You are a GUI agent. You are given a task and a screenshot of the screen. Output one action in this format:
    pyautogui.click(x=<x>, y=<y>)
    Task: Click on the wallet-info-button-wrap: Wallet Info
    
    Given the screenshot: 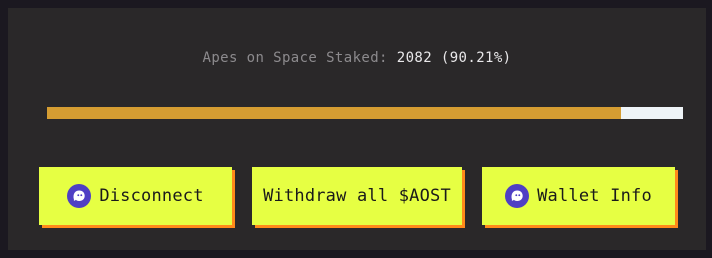 What is the action you would take?
    pyautogui.click(x=580, y=197)
    